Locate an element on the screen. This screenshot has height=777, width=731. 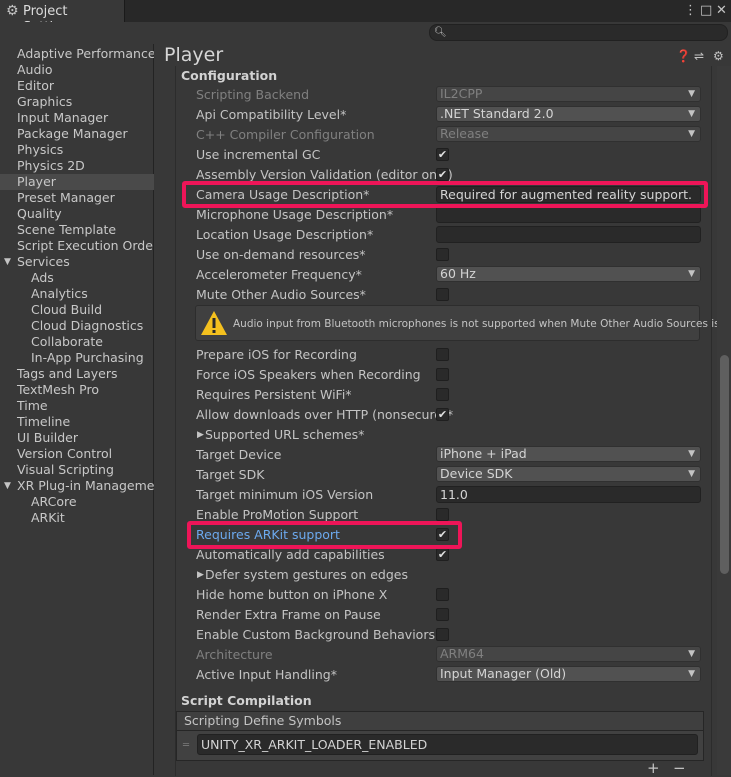
sidebar-item-tags-and-layers: Tags and Layers is located at coordinates (85, 374).